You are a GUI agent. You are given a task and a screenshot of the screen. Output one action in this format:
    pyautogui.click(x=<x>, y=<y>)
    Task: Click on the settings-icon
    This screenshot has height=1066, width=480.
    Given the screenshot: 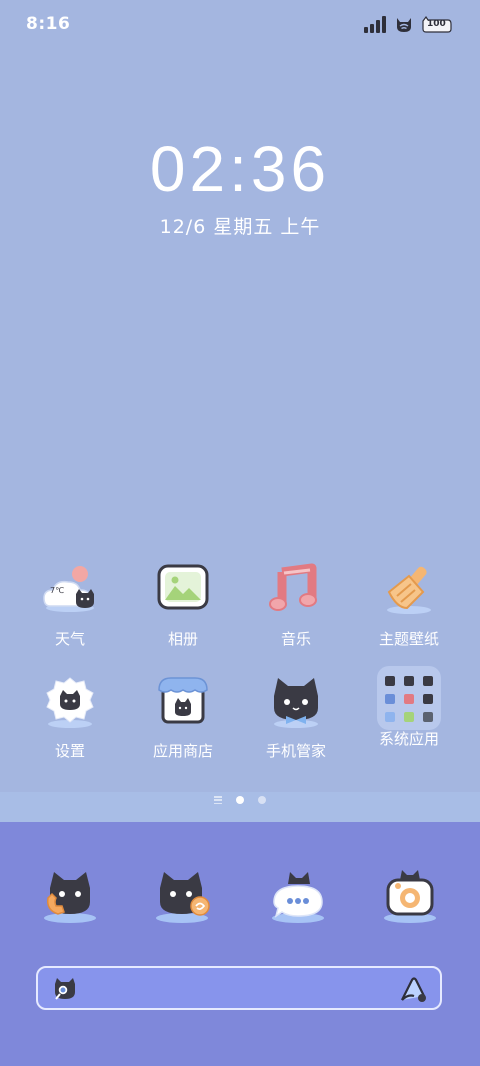 What is the action you would take?
    pyautogui.click(x=70, y=704)
    